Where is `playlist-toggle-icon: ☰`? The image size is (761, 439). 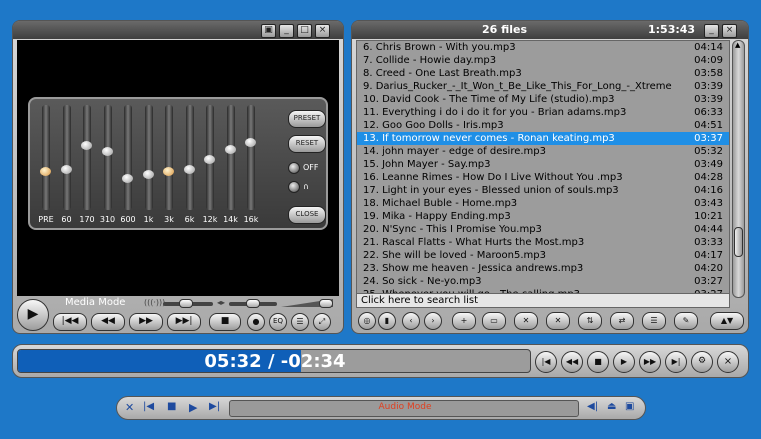
playlist-toggle-icon: ☰ is located at coordinates (300, 322).